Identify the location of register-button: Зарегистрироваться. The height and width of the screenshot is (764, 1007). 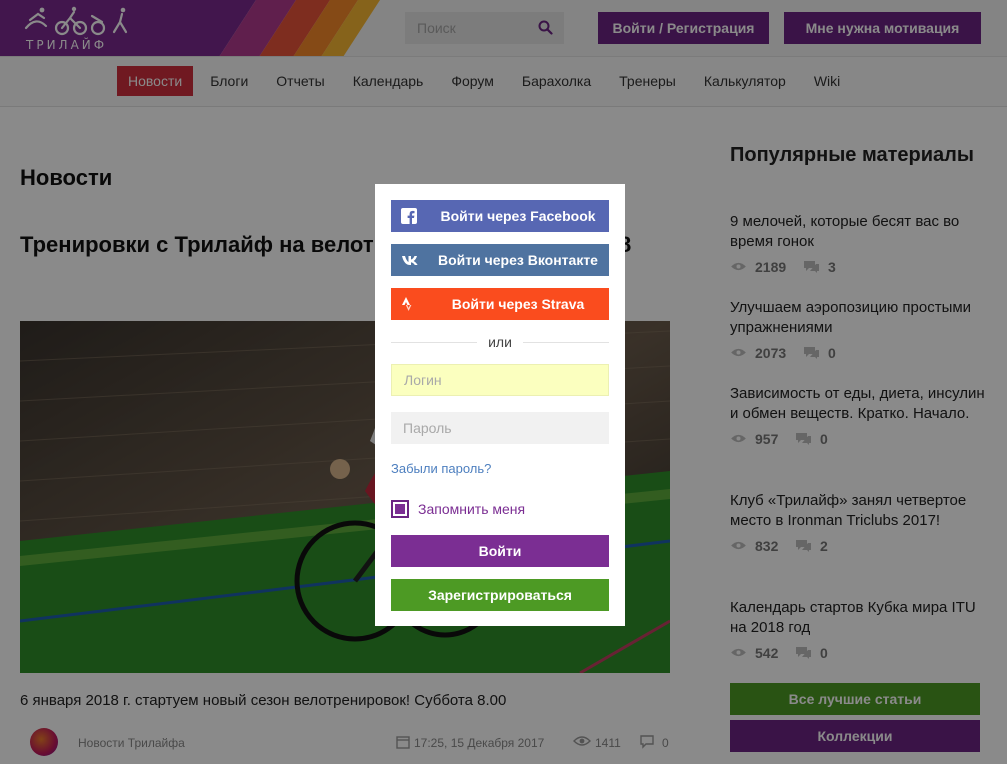
(500, 595).